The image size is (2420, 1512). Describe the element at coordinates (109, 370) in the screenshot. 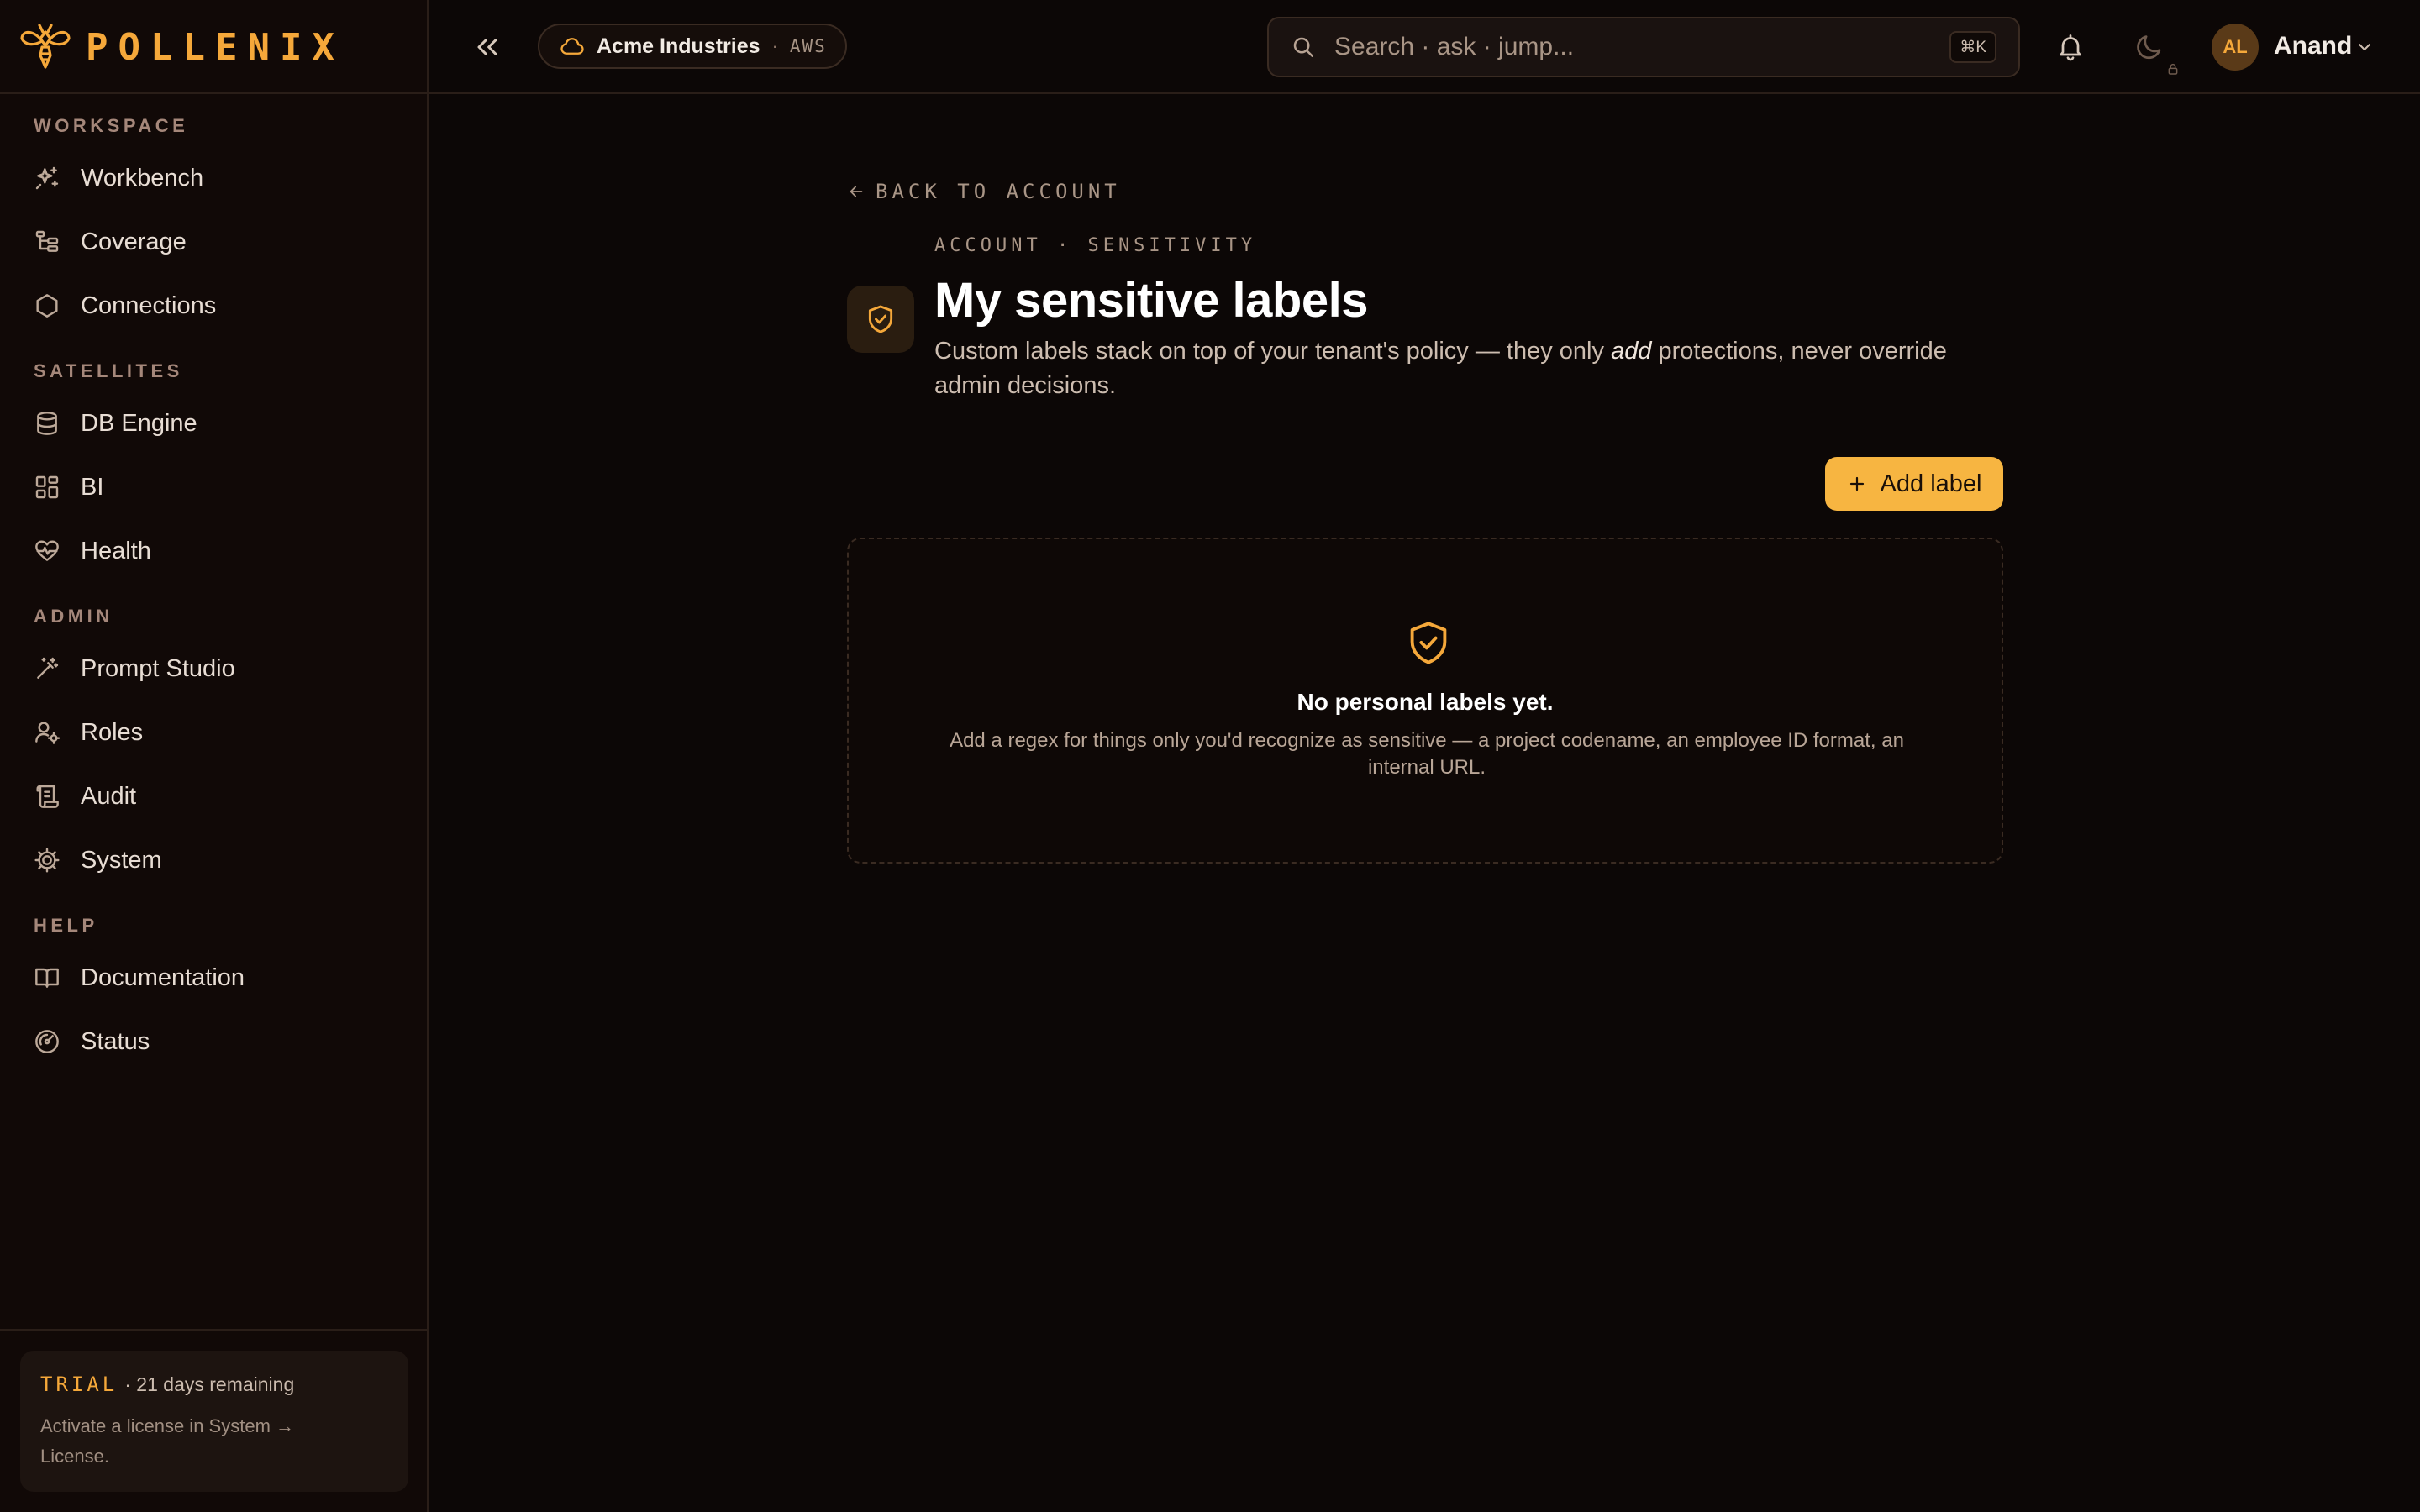

I see `section-title-satellites: SATELLITES` at that location.